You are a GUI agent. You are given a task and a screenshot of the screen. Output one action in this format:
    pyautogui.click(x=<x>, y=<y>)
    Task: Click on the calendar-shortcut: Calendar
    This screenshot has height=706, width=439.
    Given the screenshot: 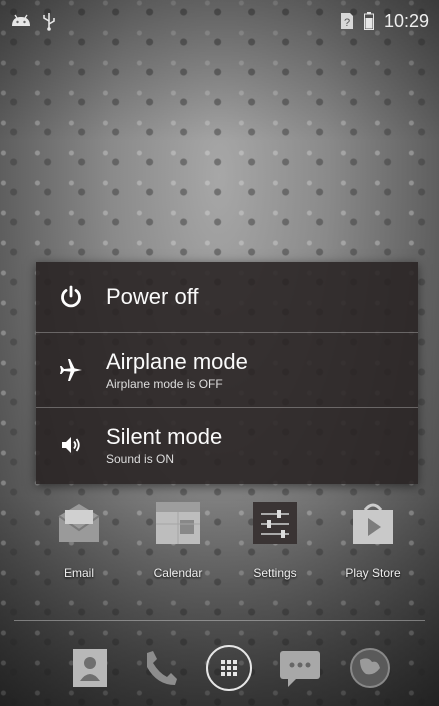 What is the action you would take?
    pyautogui.click(x=178, y=540)
    